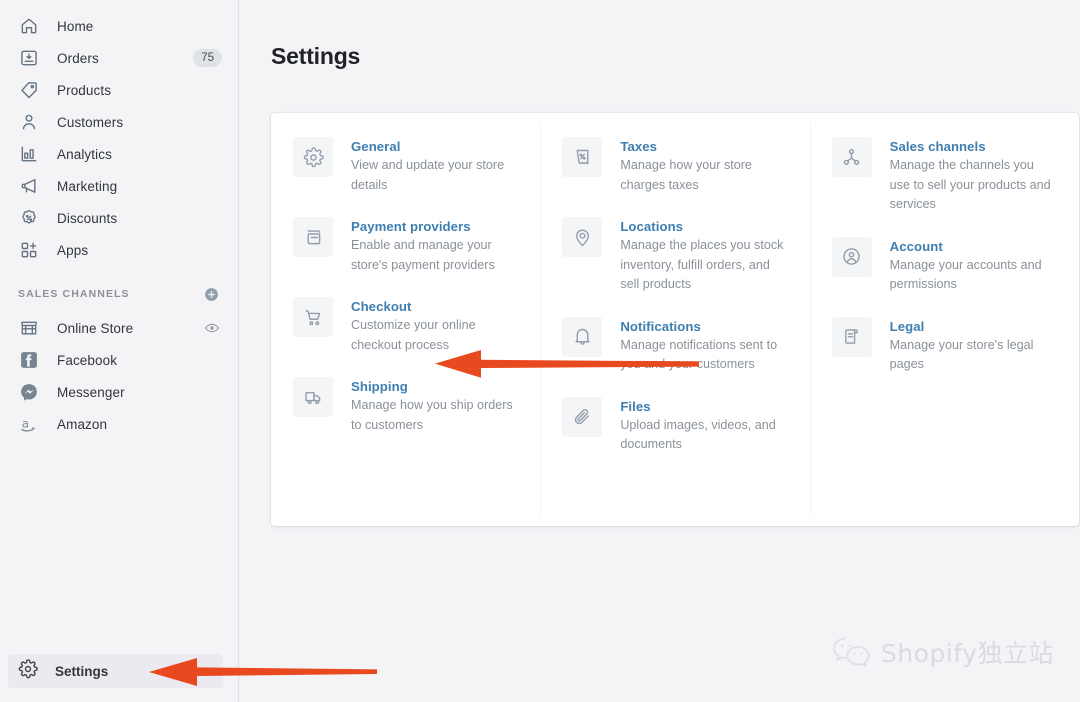 The height and width of the screenshot is (702, 1080). Describe the element at coordinates (852, 652) in the screenshot. I see `wechat-icon` at that location.